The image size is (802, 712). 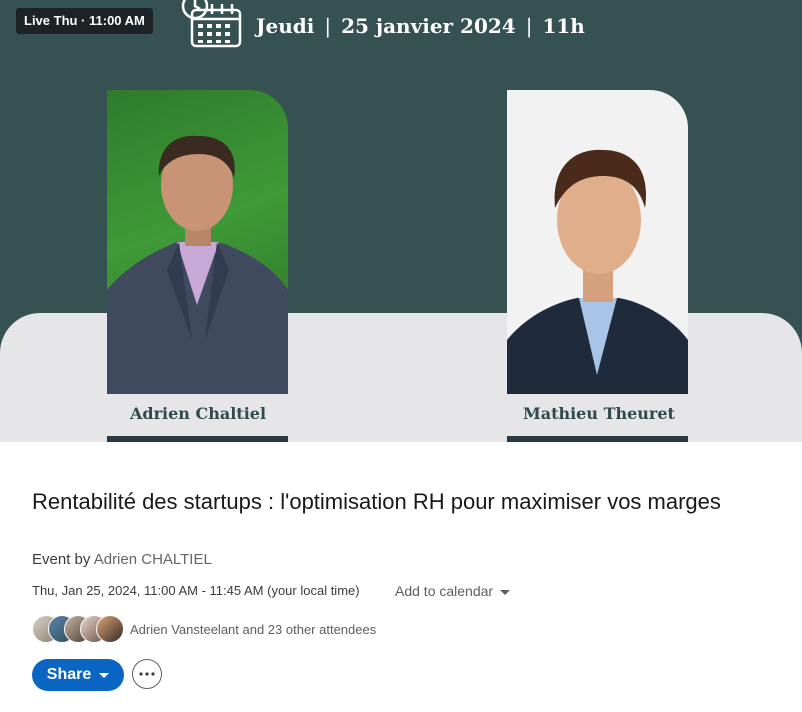 I want to click on share-button: Share, so click(x=78, y=675).